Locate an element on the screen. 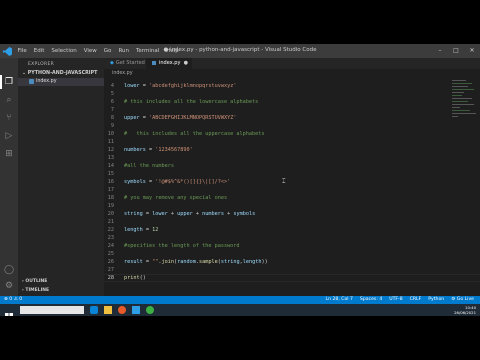 Image resolution: width=480 pixels, height=360 pixels. file-index-py: index.py is located at coordinates (61, 82).